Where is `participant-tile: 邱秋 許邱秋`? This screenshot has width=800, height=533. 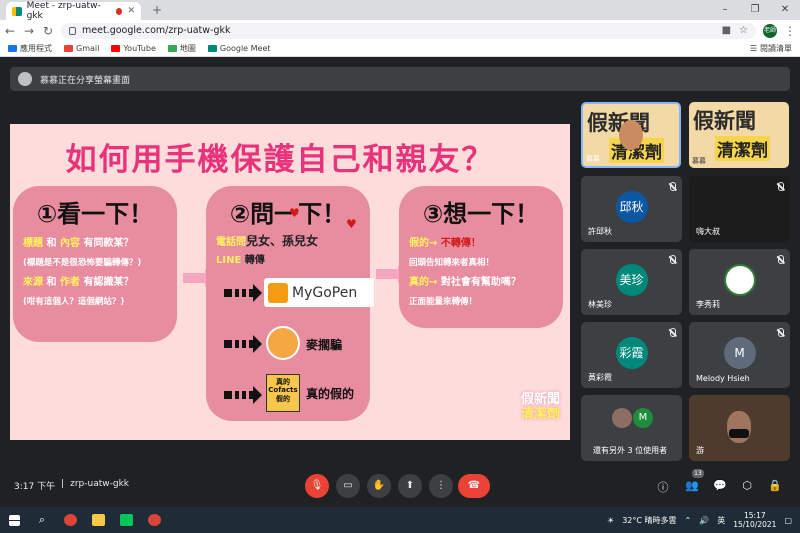
participant-tile: 邱秋 許邱秋 is located at coordinates (631, 209).